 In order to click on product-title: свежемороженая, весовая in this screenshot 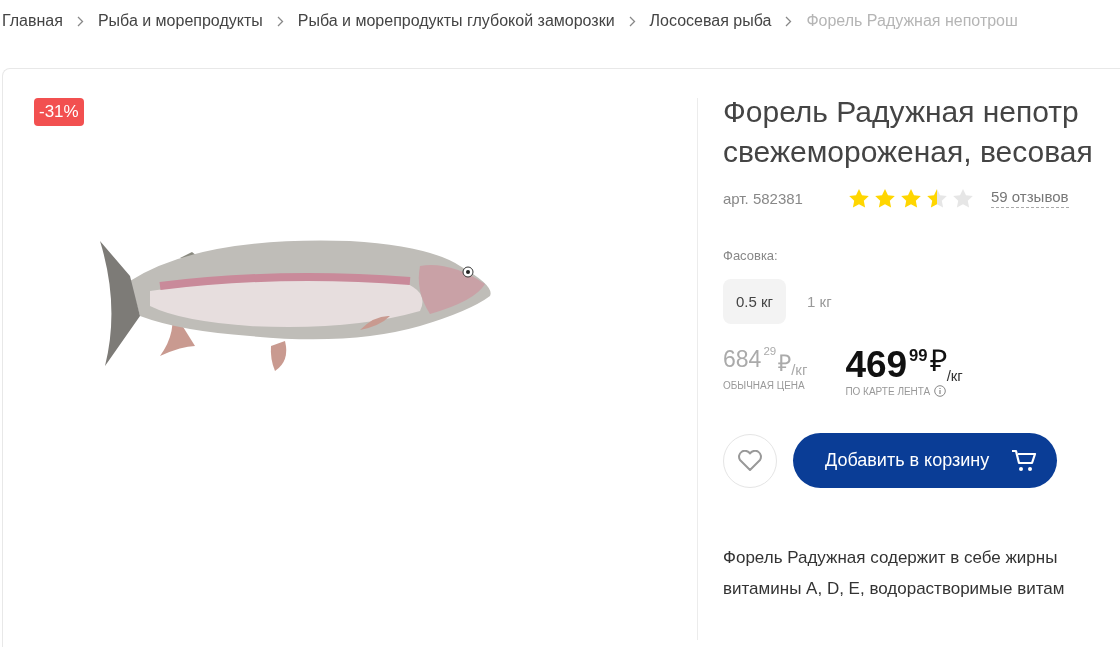, I will do `click(908, 152)`.